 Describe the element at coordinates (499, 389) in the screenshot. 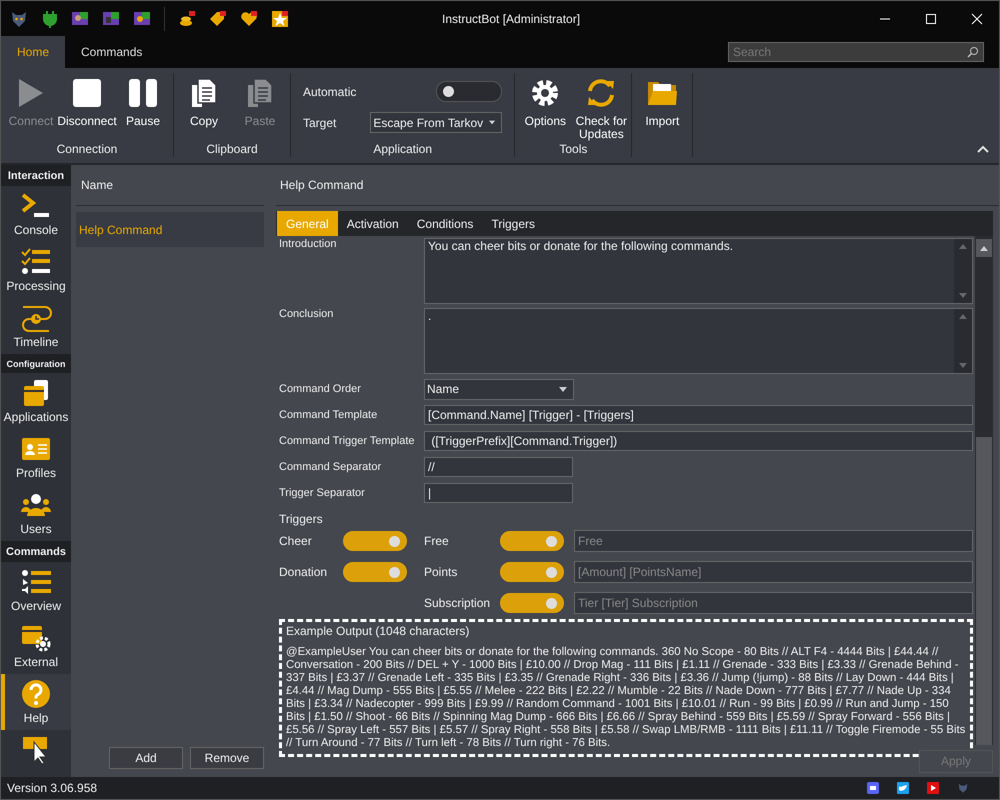

I see `command-order-dropdown: Name` at that location.